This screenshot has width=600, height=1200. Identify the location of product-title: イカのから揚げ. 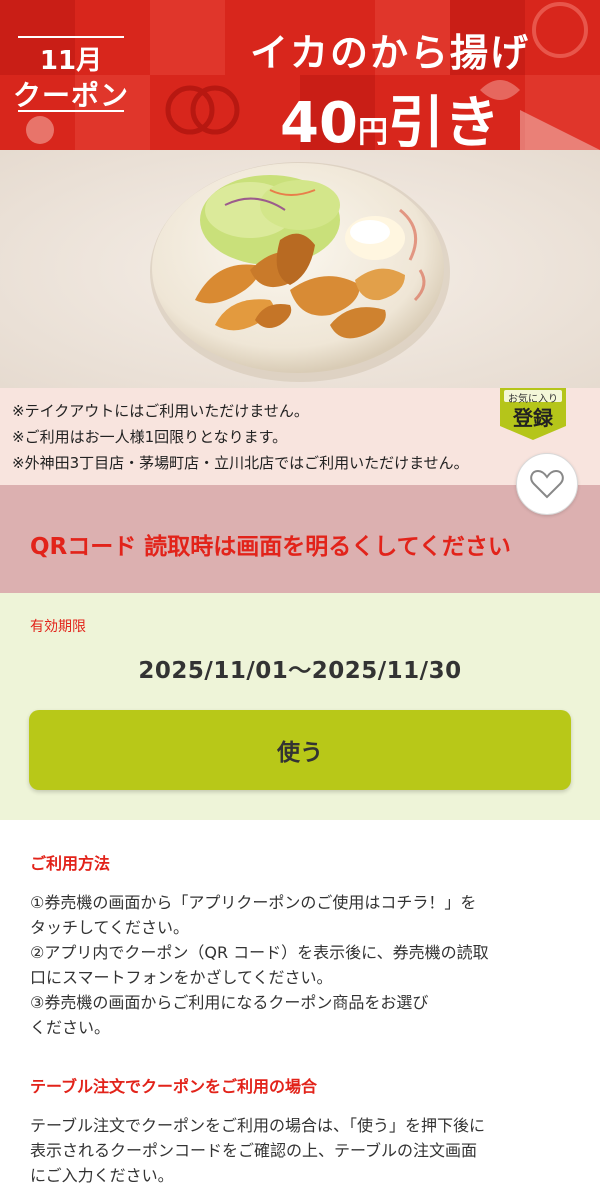
(389, 53).